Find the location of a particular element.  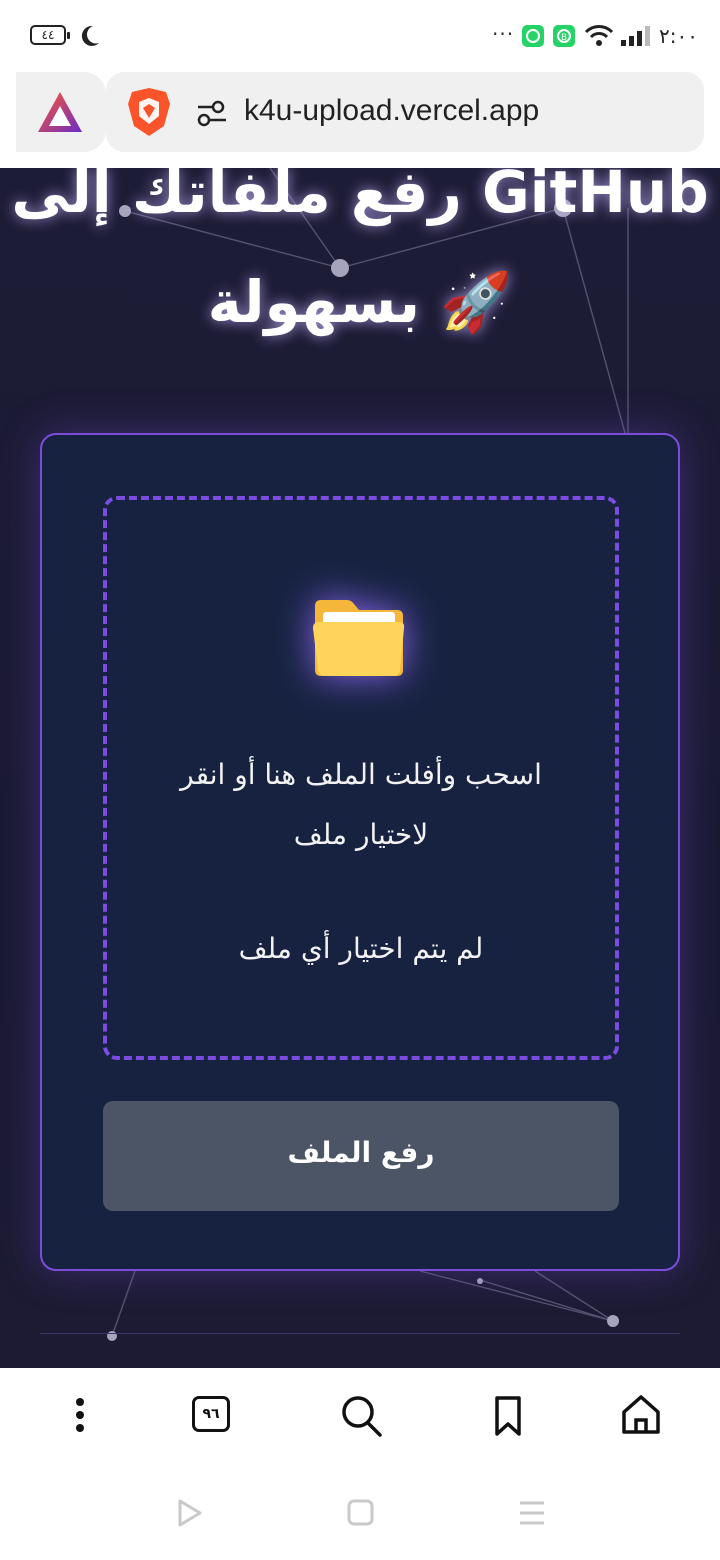

system-navigation-bar is located at coordinates (360, 1514).